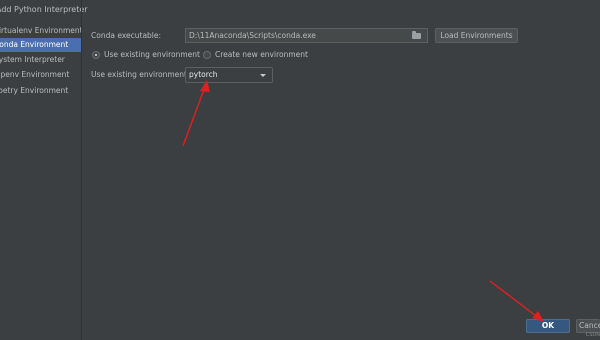 The height and width of the screenshot is (340, 600). Describe the element at coordinates (40, 75) in the screenshot. I see `sidebar-item-pipenv: Pipenv Environment` at that location.